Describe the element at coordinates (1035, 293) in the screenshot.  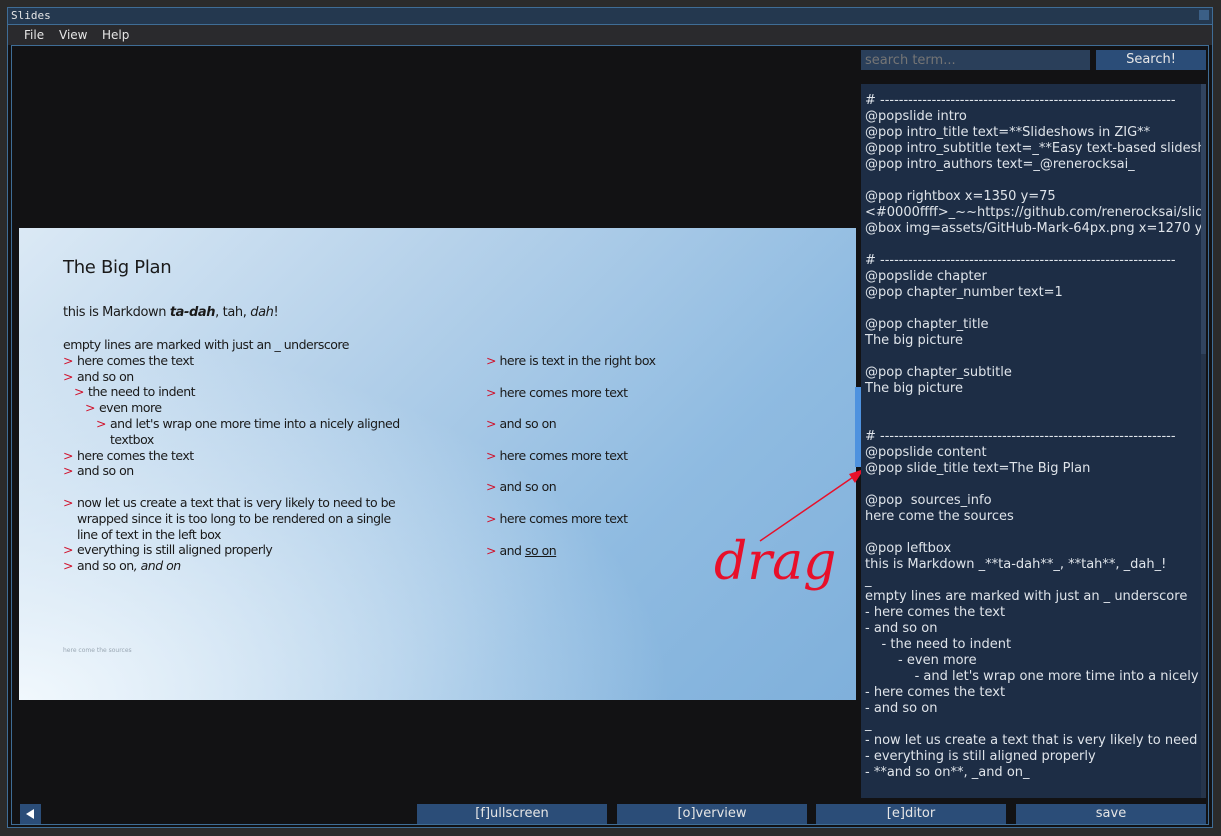
I see `editor-line: @pop chapter_number text=1` at that location.